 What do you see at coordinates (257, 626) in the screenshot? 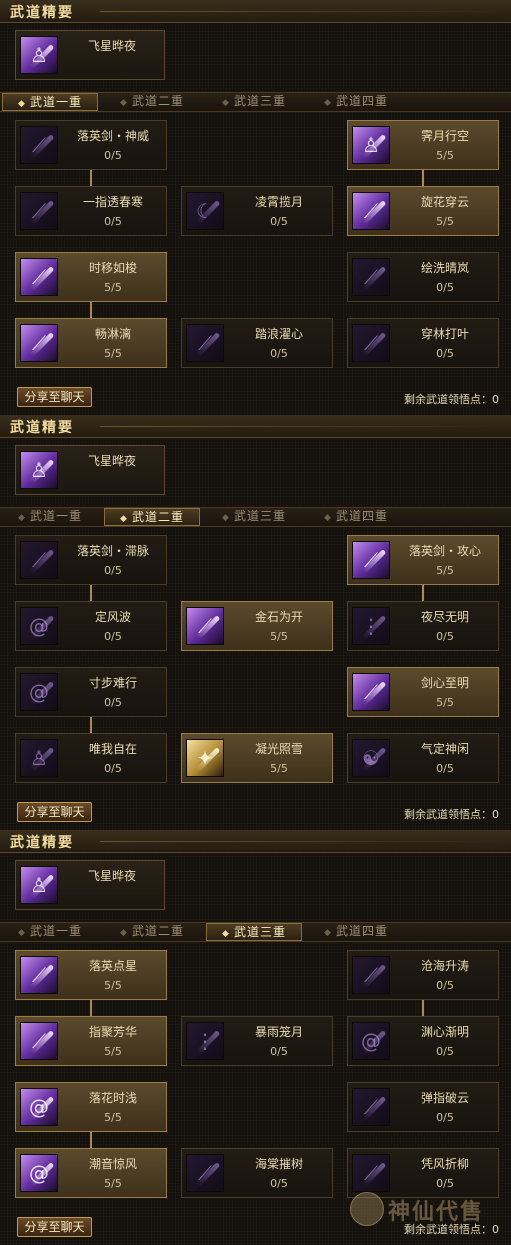
I see `skill-node: ⟋ 金石为开 5/5` at bounding box center [257, 626].